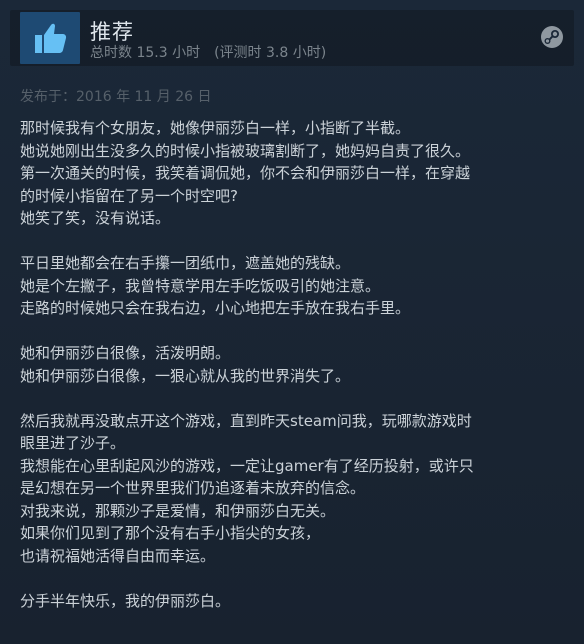 Image resolution: width=584 pixels, height=644 pixels. Describe the element at coordinates (193, 488) in the screenshot. I see `review-line: 是幻想在另一个世界里我们仍追逐着未放弃的信念。` at that location.